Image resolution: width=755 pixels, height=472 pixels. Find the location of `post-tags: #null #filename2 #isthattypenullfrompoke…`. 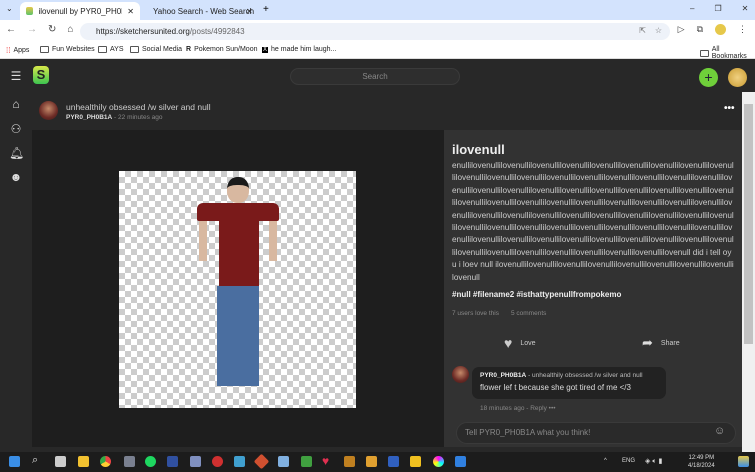

post-tags: #null #filename2 #isthattypenullfrompoke… is located at coordinates (536, 294).